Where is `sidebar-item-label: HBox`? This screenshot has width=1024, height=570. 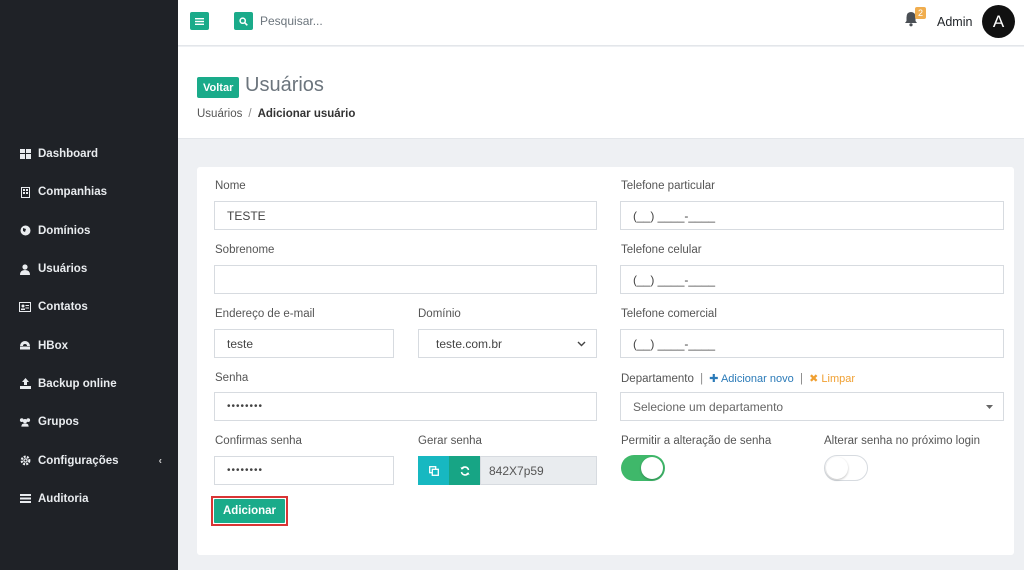
sidebar-item-label: HBox is located at coordinates (53, 345).